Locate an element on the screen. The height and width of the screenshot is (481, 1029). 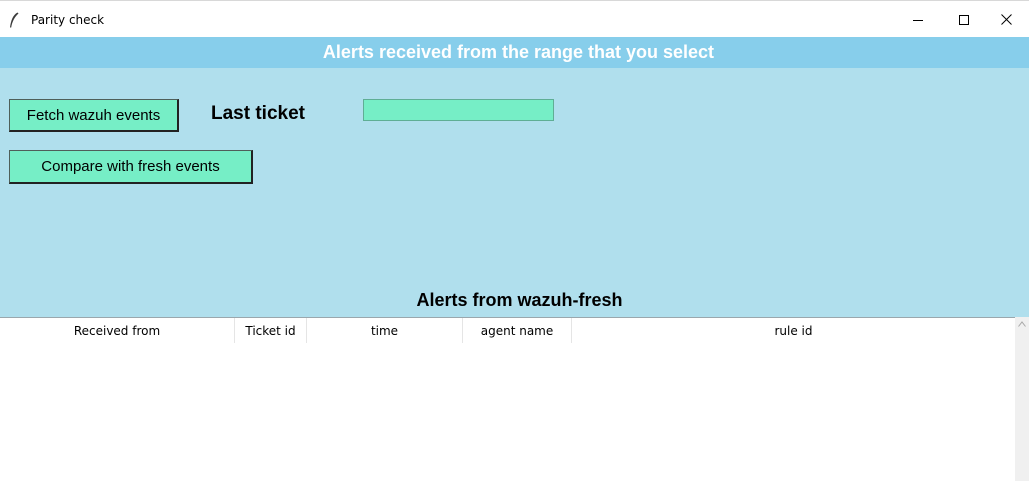
window-title: Parity check is located at coordinates (68, 20).